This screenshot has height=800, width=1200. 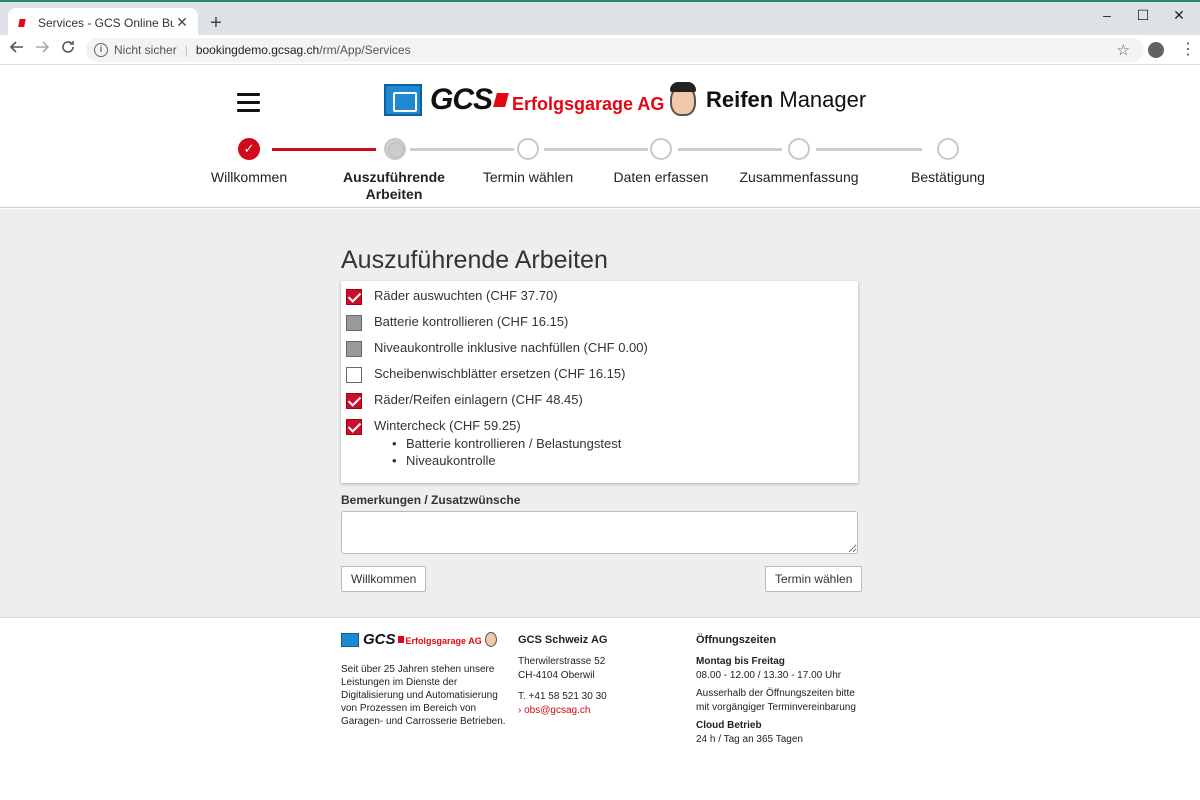 I want to click on gcs-logo: GCS Erfolgsgarage AG, so click(x=540, y=100).